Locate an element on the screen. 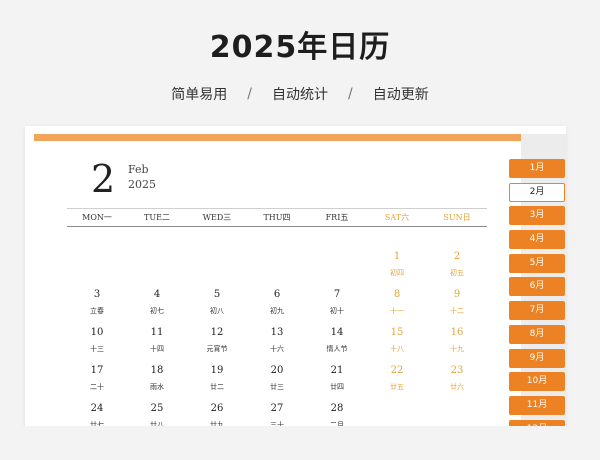 This screenshot has width=600, height=460. month-button-1: 1月 is located at coordinates (537, 168).